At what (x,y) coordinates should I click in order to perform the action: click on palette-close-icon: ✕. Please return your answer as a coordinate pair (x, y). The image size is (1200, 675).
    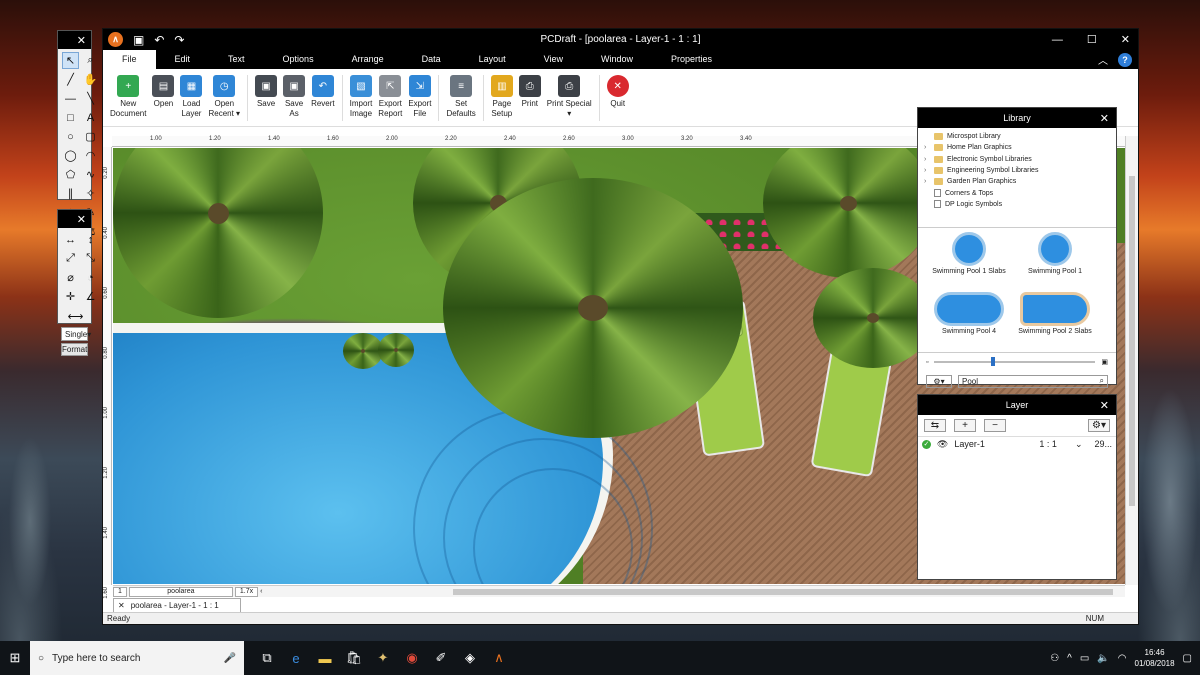
    Looking at the image, I should click on (74, 219).